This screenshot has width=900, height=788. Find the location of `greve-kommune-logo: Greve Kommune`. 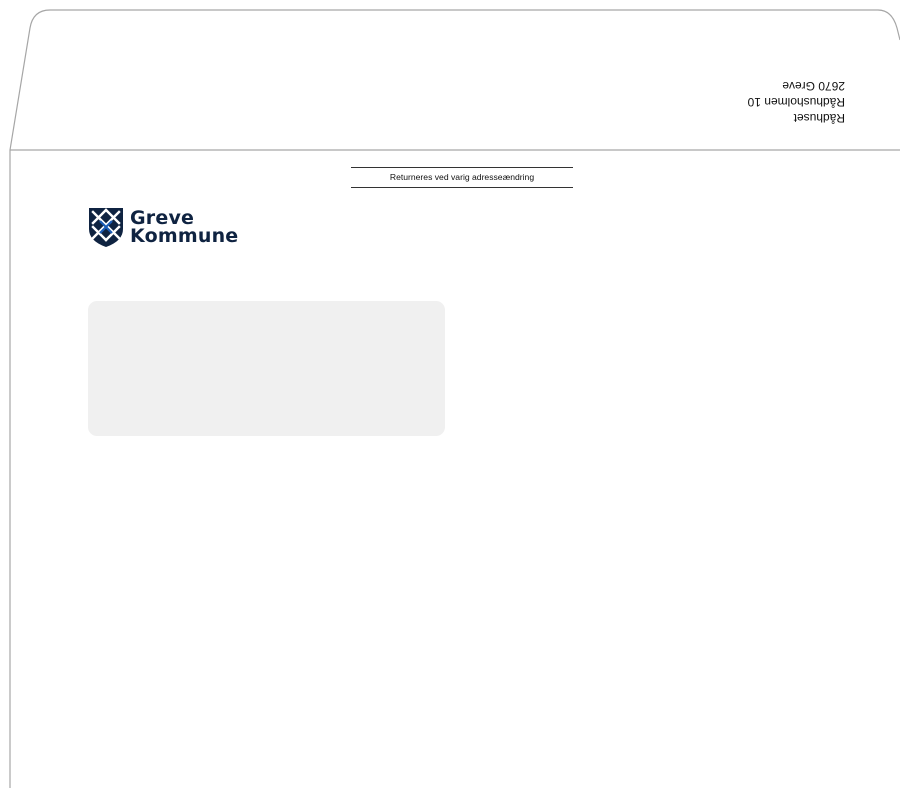

greve-kommune-logo: Greve Kommune is located at coordinates (163, 227).